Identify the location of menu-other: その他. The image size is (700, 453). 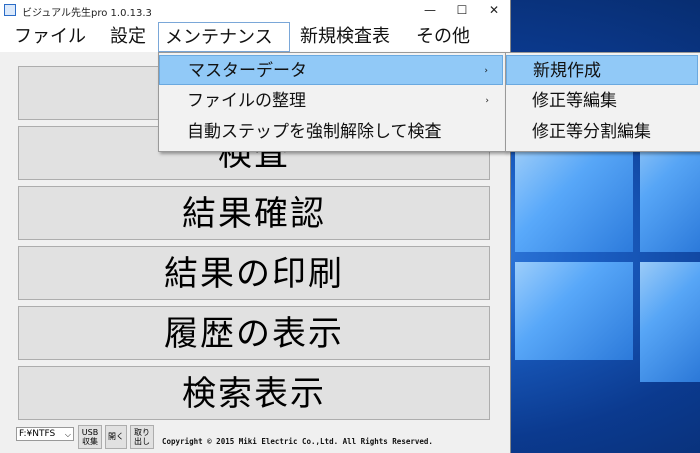
(443, 37).